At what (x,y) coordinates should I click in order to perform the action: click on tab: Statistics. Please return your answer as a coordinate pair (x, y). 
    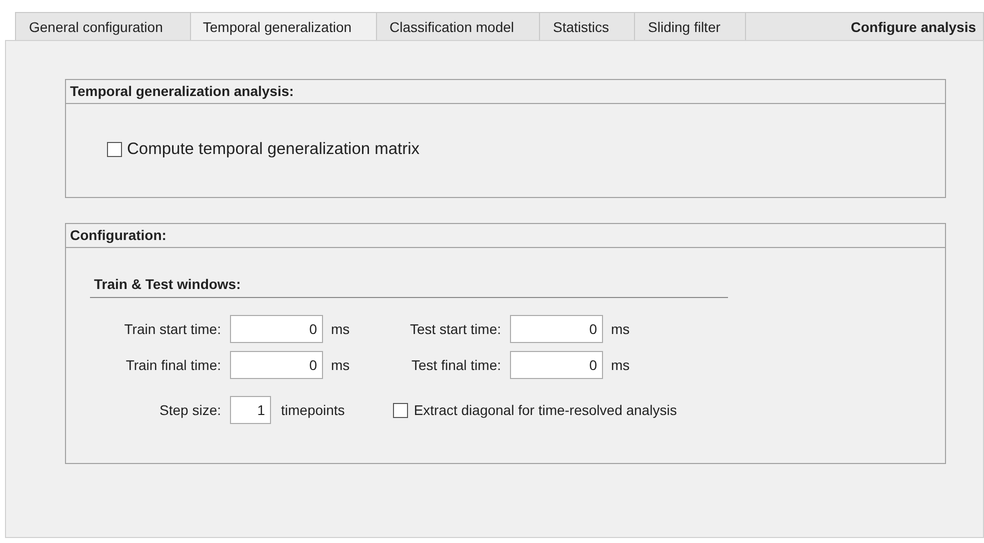
    Looking at the image, I should click on (587, 26).